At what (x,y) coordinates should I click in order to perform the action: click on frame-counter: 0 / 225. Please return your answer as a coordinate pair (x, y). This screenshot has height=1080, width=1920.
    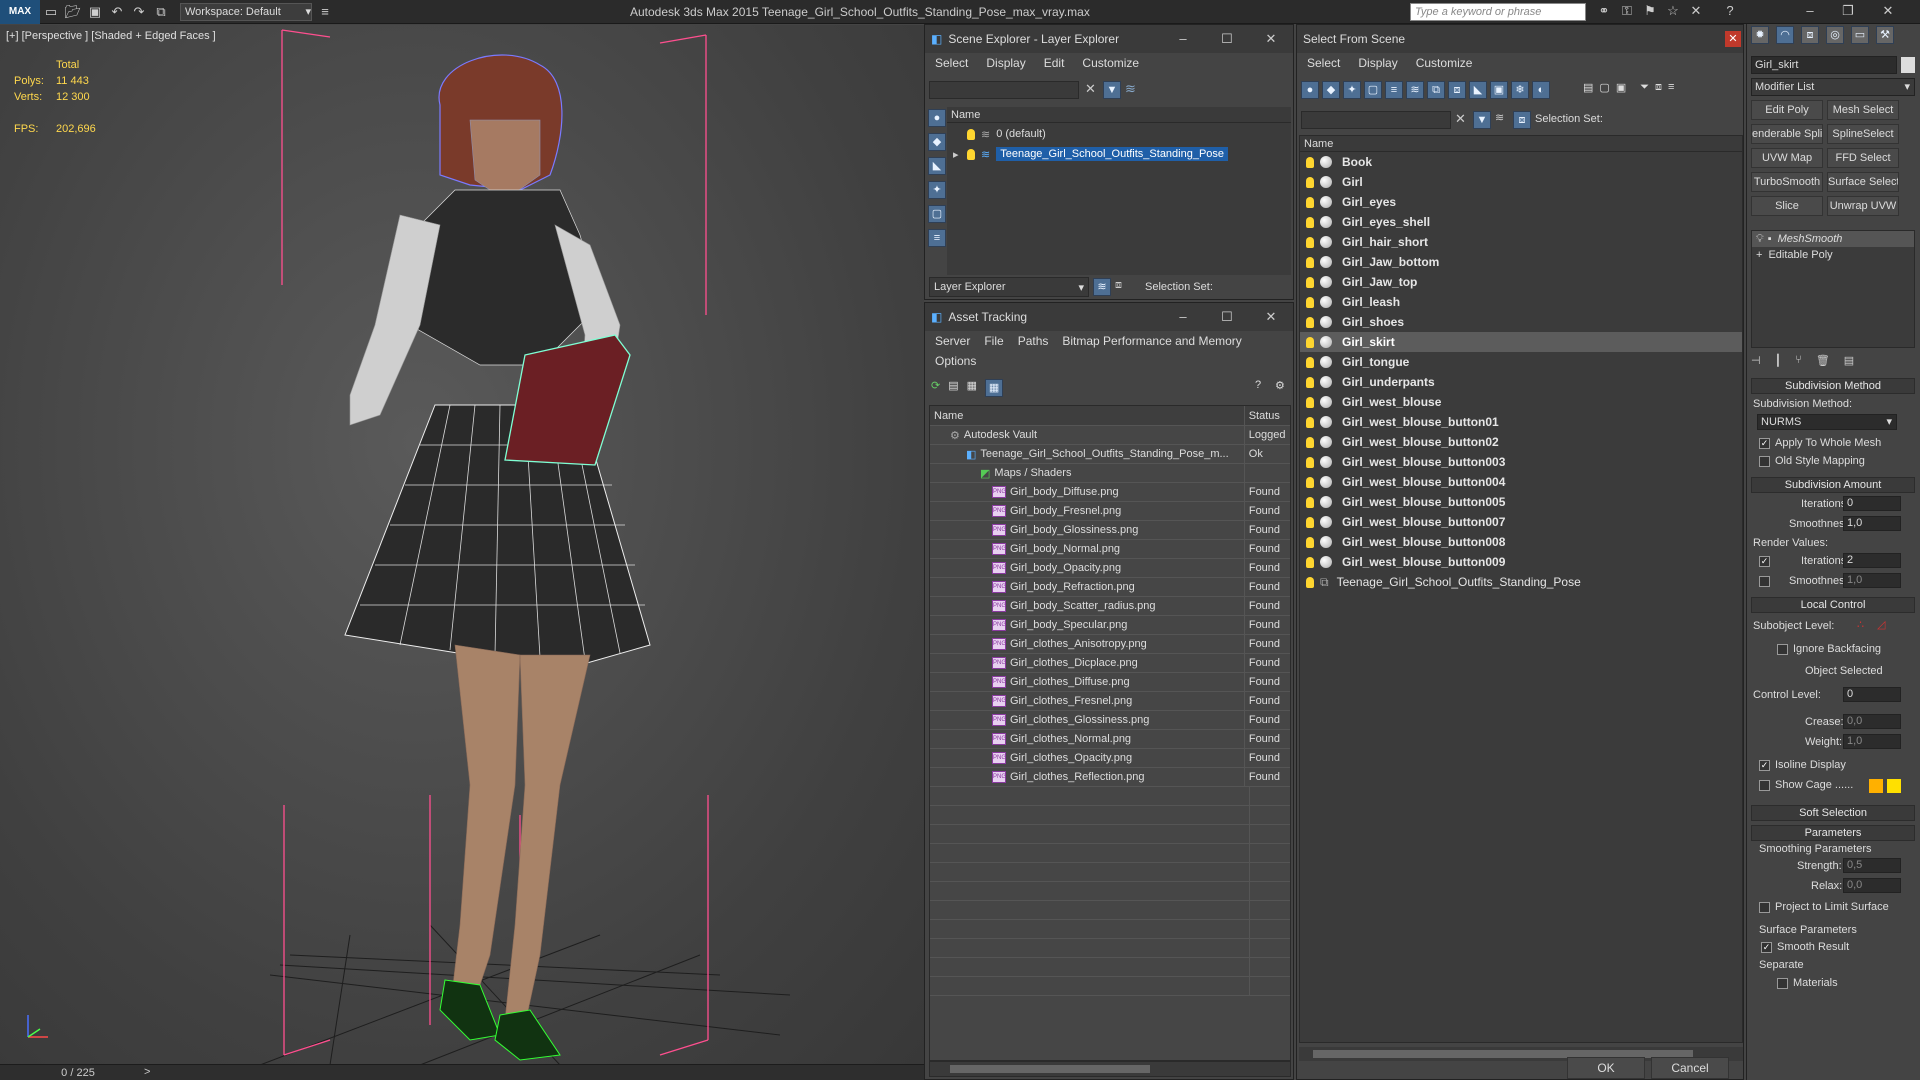
    Looking at the image, I should click on (78, 1073).